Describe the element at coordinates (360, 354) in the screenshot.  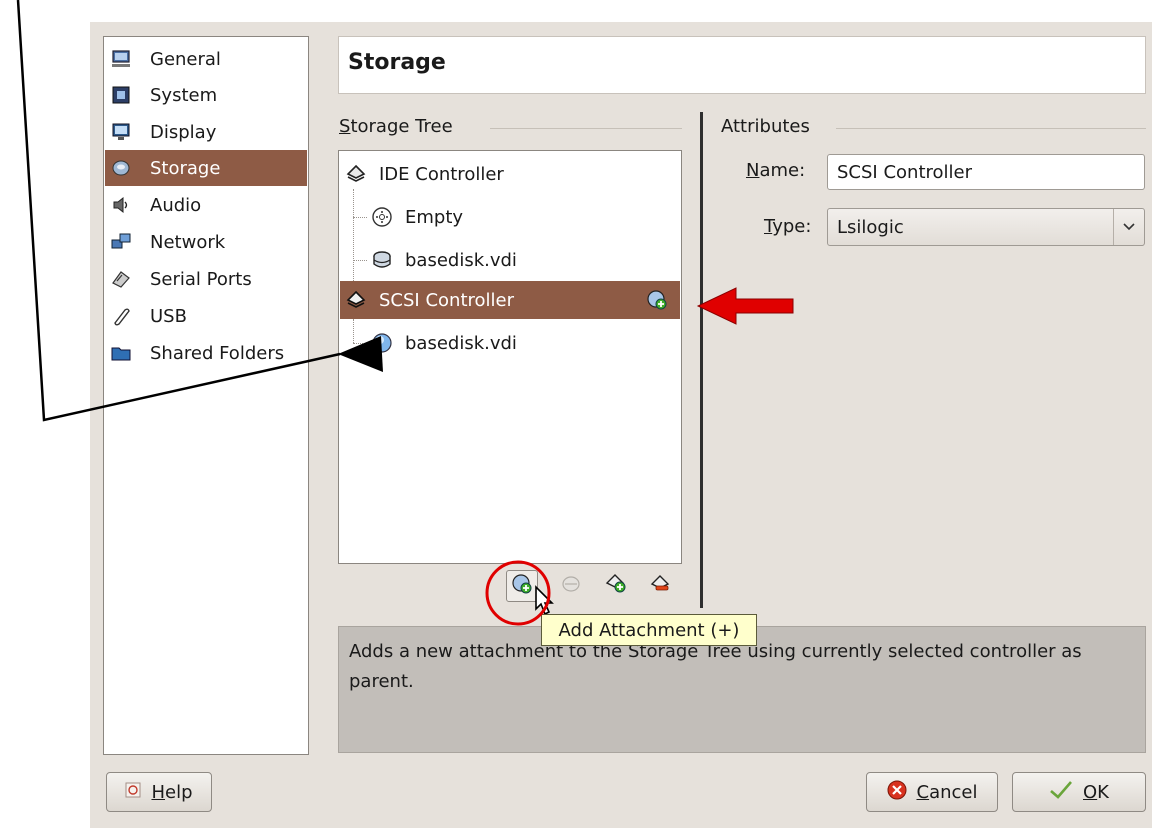
I see `black-arrow-icon` at that location.